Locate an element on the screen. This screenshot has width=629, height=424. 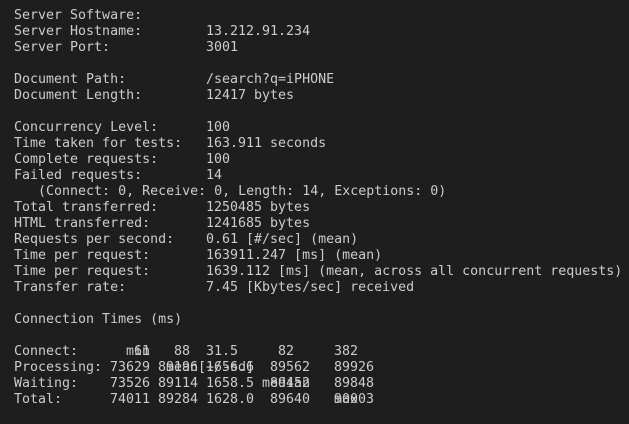
cell-min: 73629 is located at coordinates (130, 367).